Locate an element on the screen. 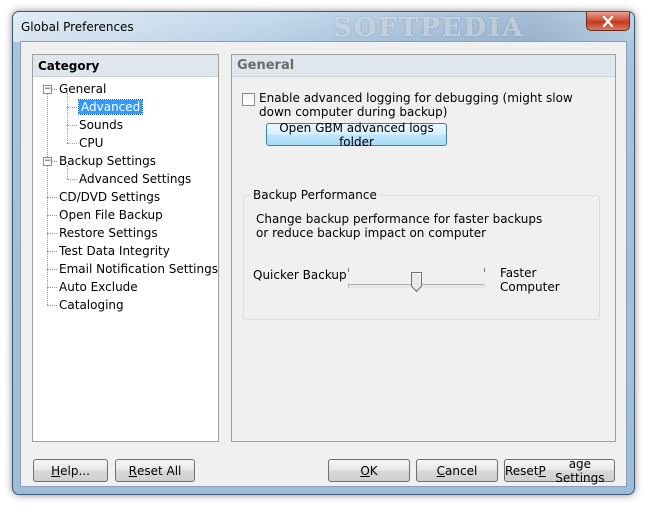  tree-item-restore-settings: Restore Settings is located at coordinates (108, 233).